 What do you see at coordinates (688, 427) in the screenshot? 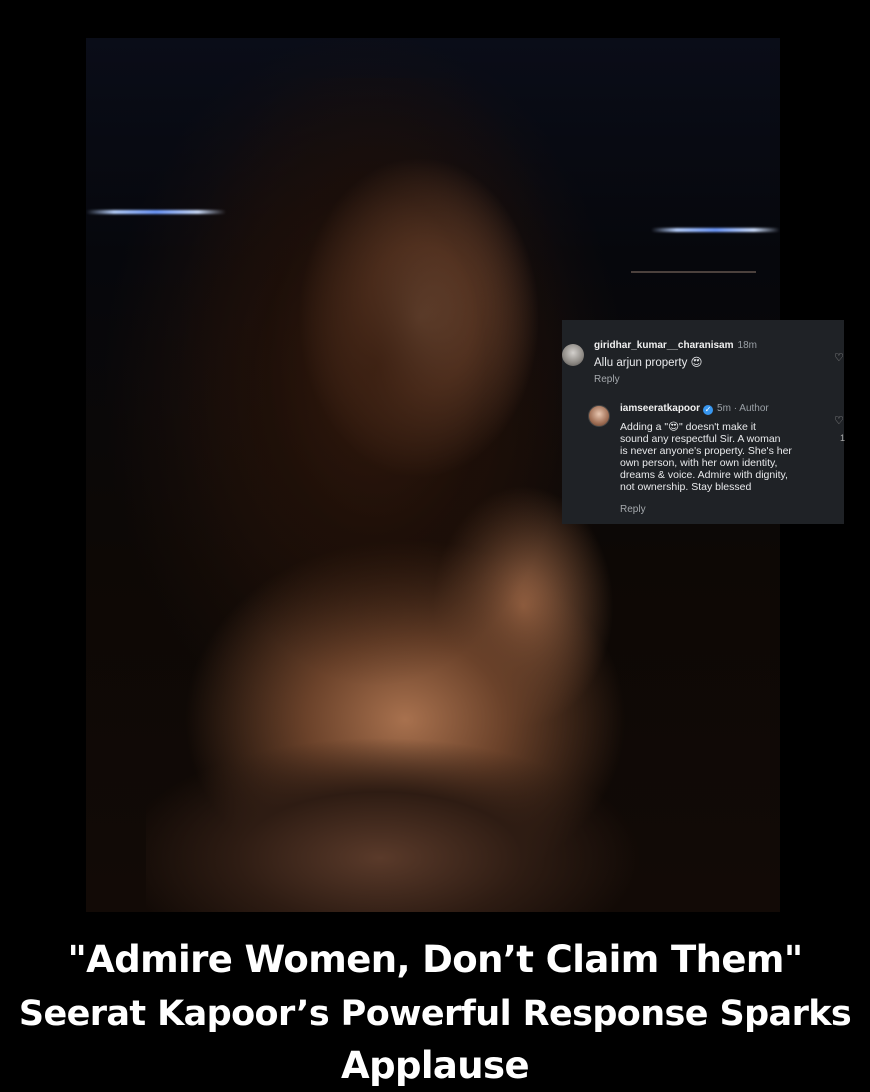
I see `reply-line: Adding a "😍" doesn't make it` at bounding box center [688, 427].